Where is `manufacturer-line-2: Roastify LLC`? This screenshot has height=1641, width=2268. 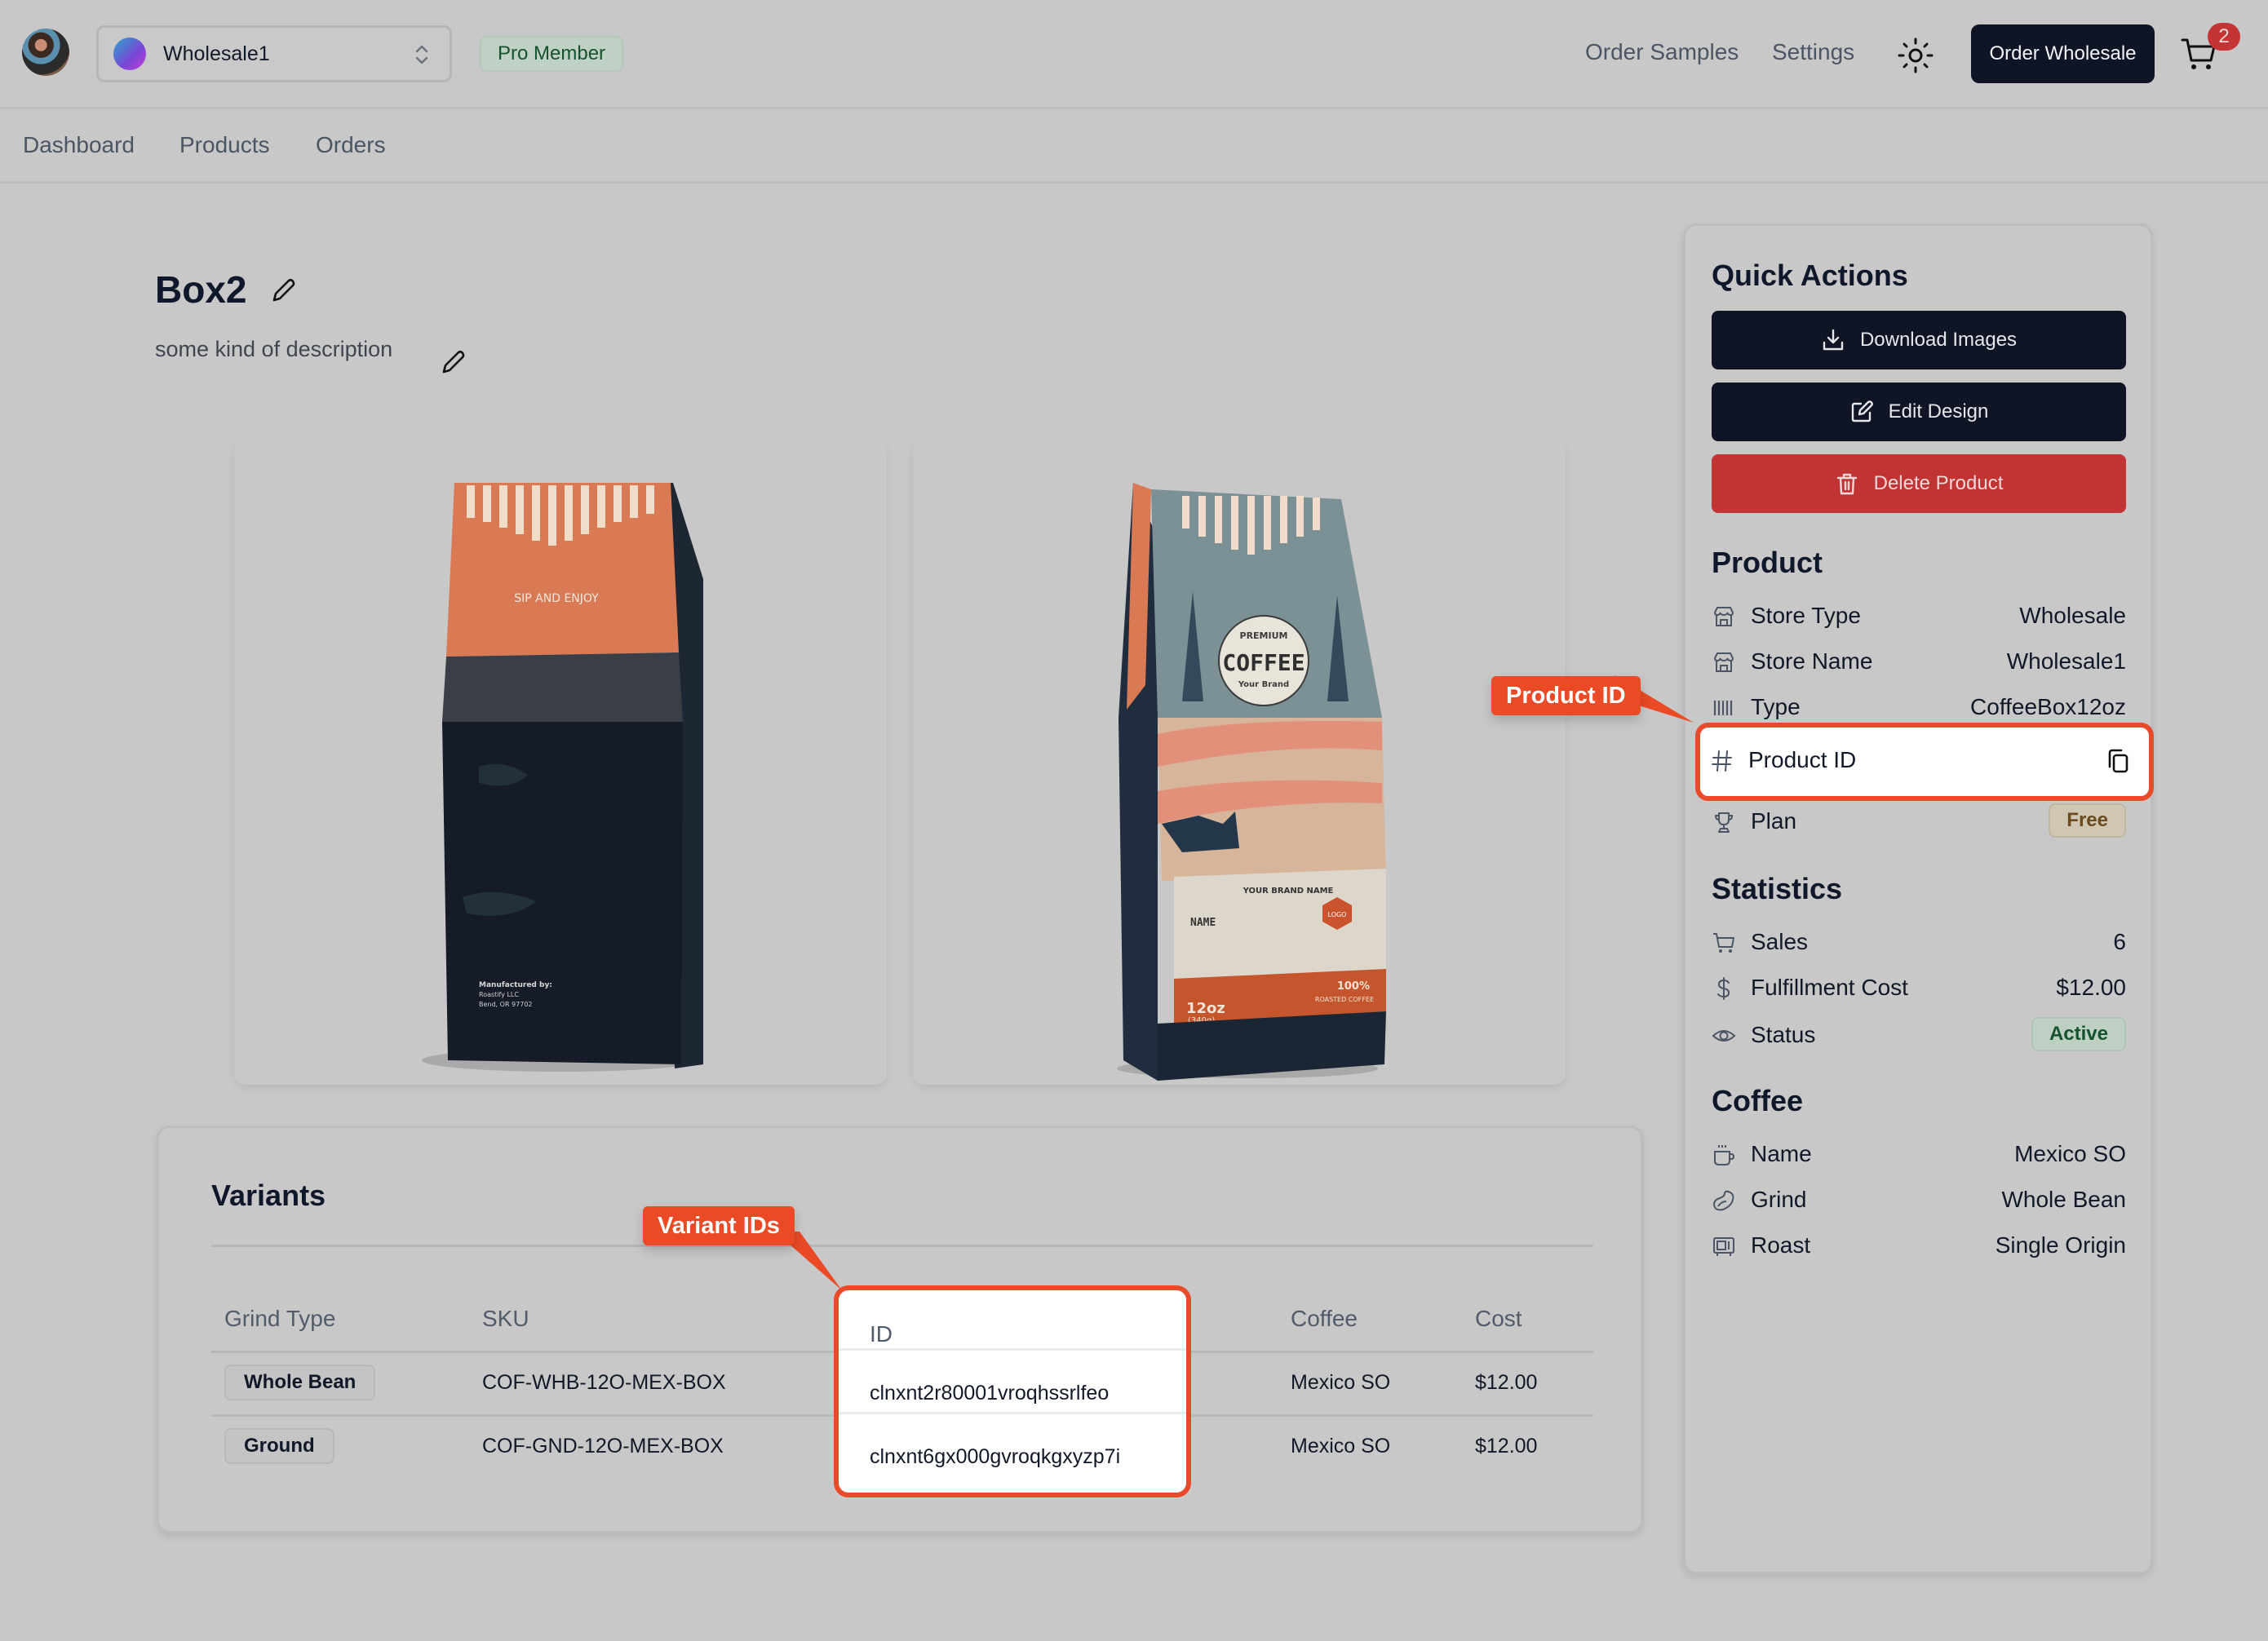 manufacturer-line-2: Roastify LLC is located at coordinates (499, 994).